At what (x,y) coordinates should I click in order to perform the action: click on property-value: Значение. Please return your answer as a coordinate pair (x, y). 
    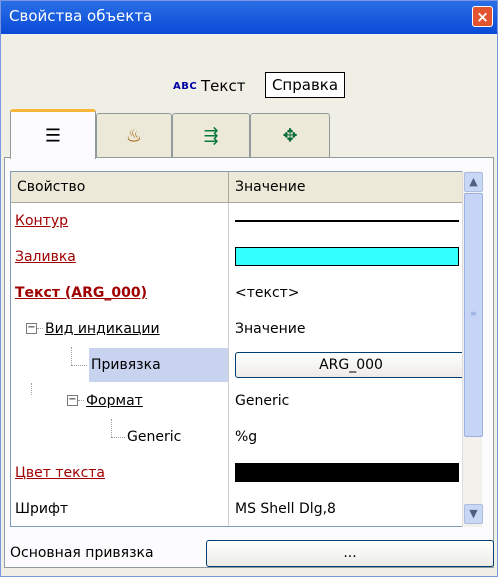
    Looking at the image, I should click on (350, 329).